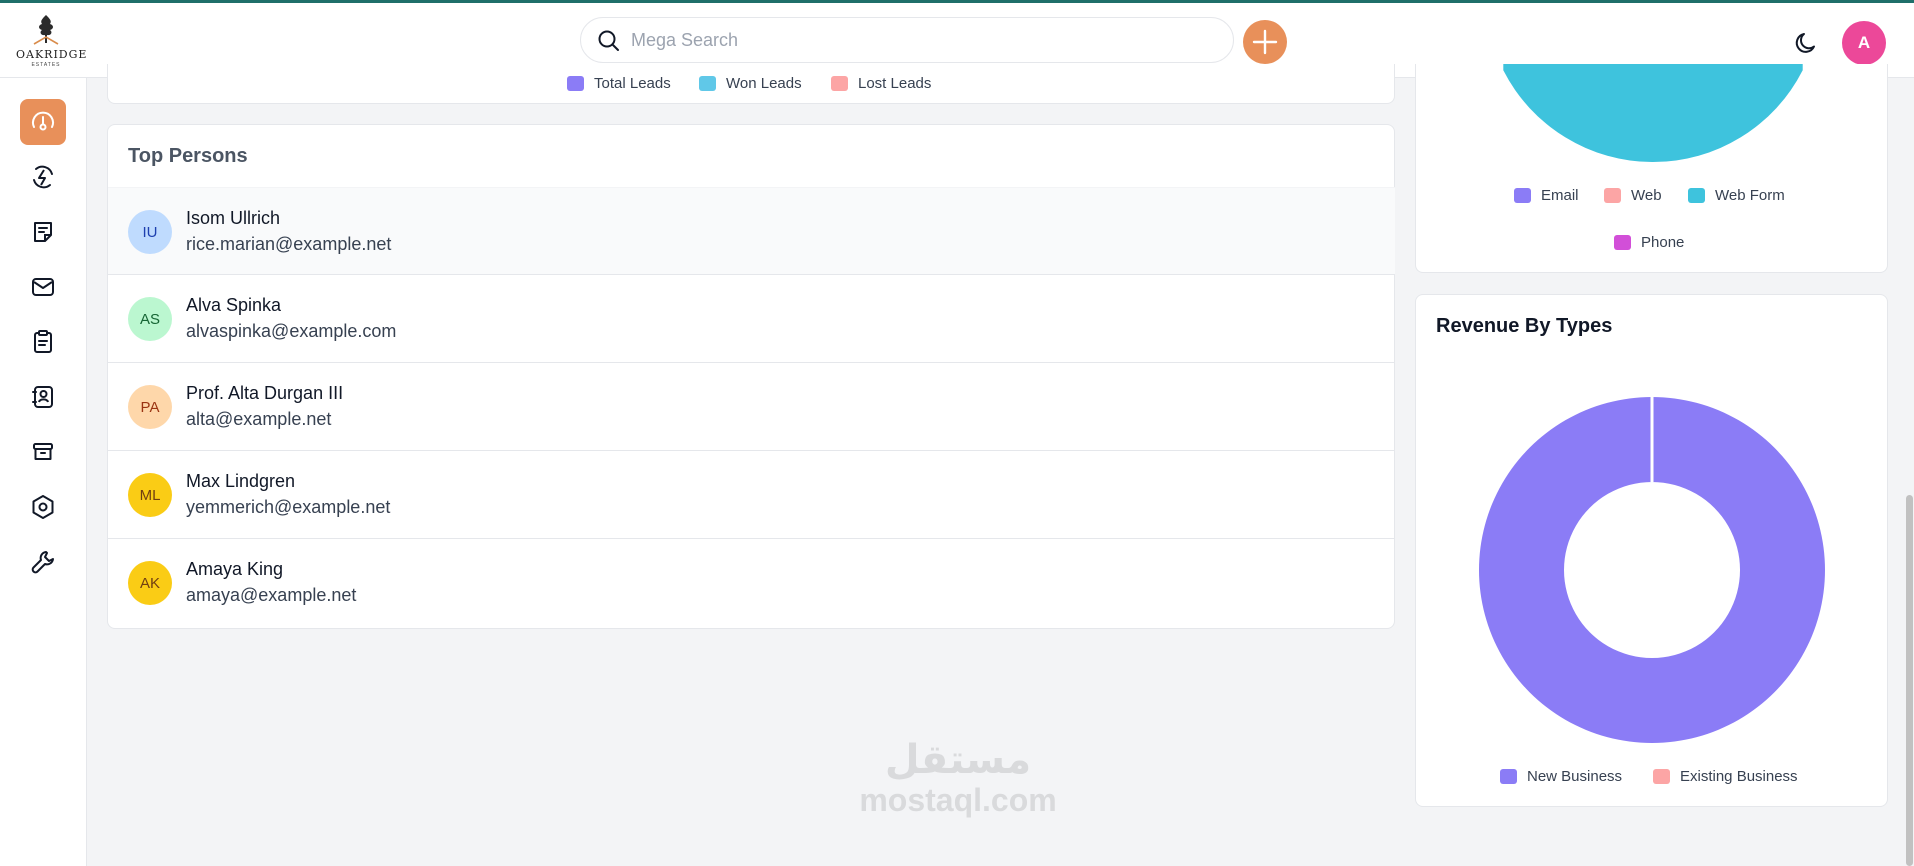 This screenshot has width=1914, height=866. I want to click on source-pie-chart, so click(1653, 113).